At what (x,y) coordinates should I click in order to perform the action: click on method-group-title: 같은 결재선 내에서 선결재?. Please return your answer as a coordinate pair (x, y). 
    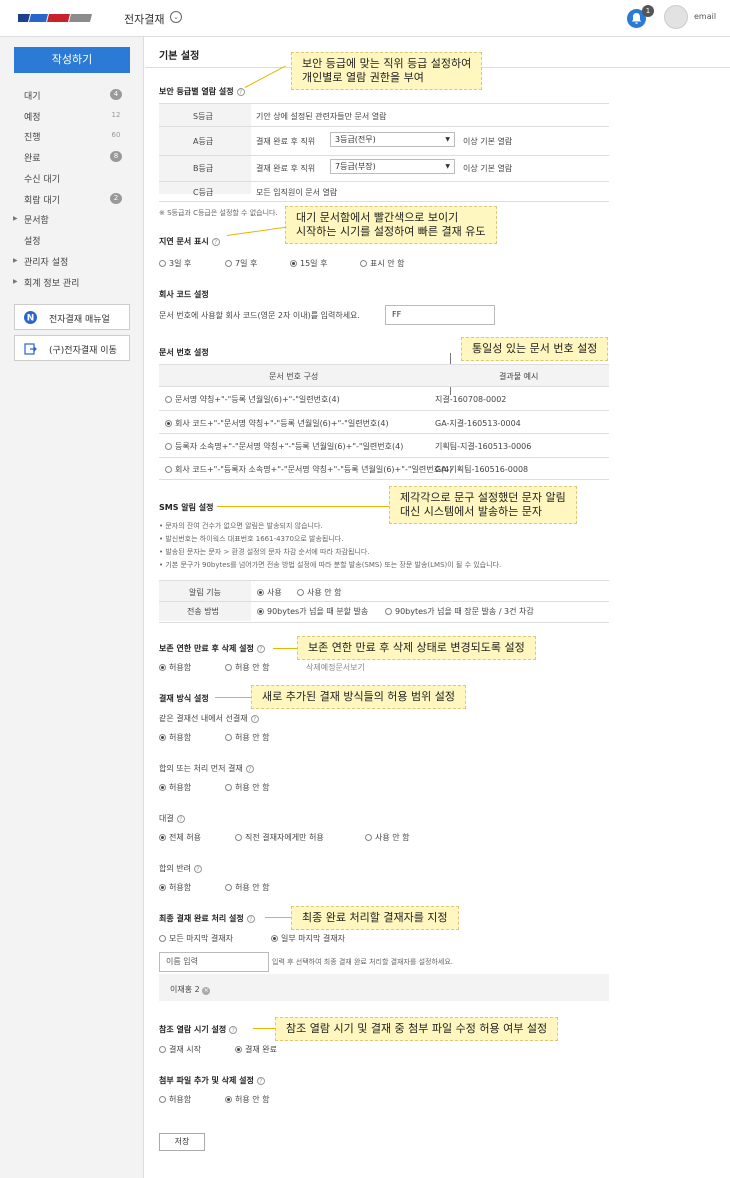
    Looking at the image, I should click on (209, 718).